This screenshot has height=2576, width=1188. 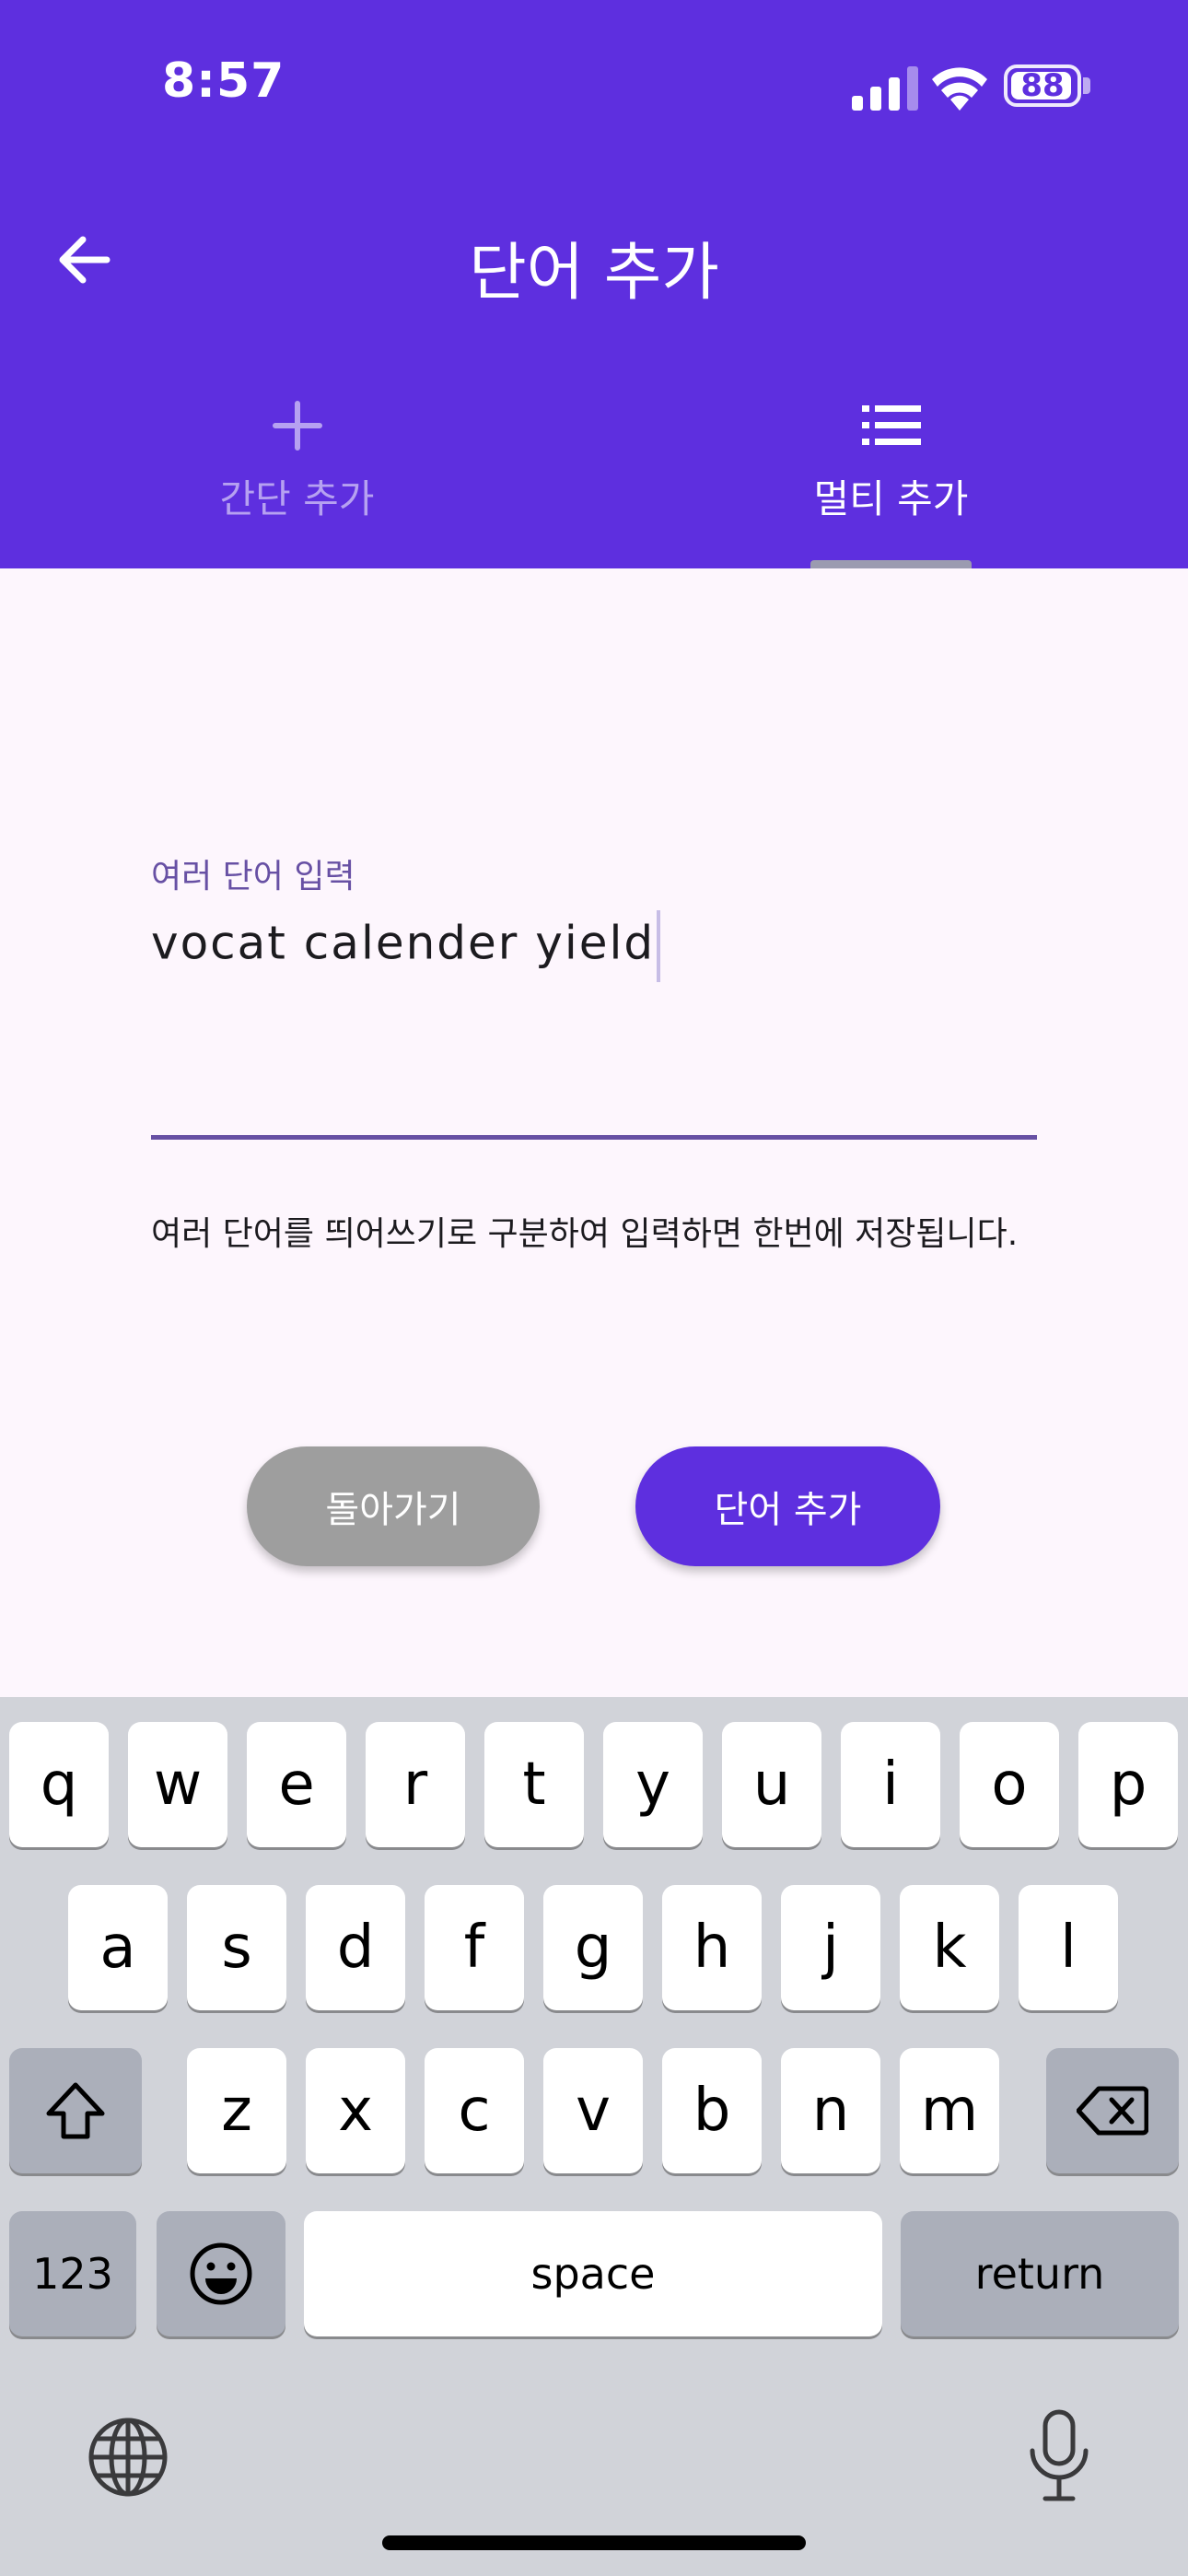 I want to click on multi-word-input: vocat calender yield, so click(x=406, y=946).